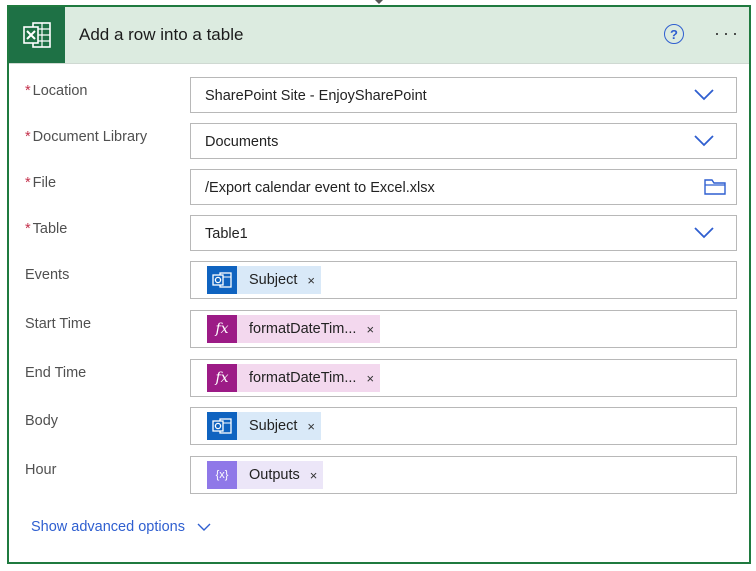 The image size is (756, 571). Describe the element at coordinates (463, 233) in the screenshot. I see `table-dropdown: Table1` at that location.